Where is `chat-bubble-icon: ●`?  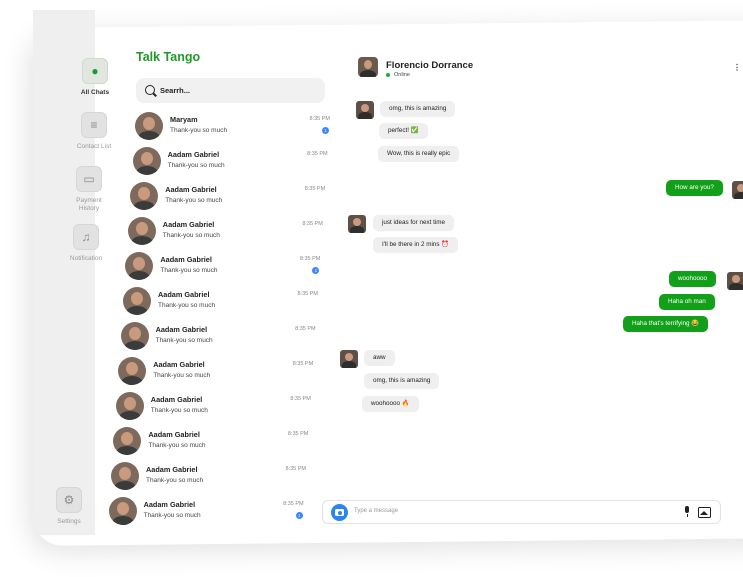
chat-bubble-icon: ● is located at coordinates (95, 71).